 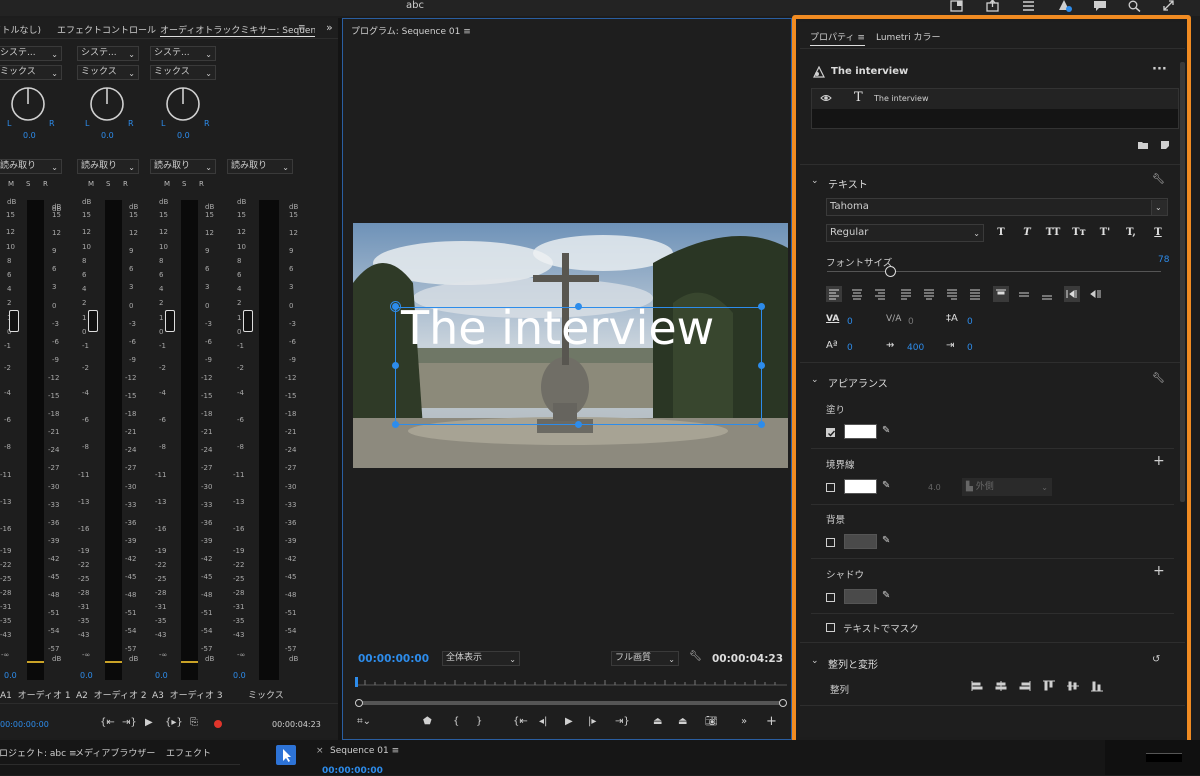 What do you see at coordinates (826, 98) in the screenshot?
I see `visibility-eye-icon` at bounding box center [826, 98].